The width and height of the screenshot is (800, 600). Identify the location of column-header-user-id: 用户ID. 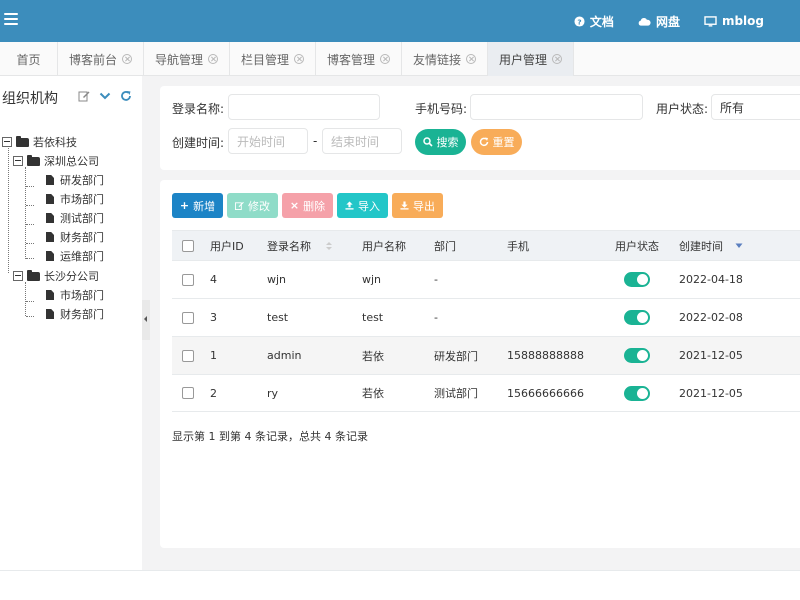
(227, 245).